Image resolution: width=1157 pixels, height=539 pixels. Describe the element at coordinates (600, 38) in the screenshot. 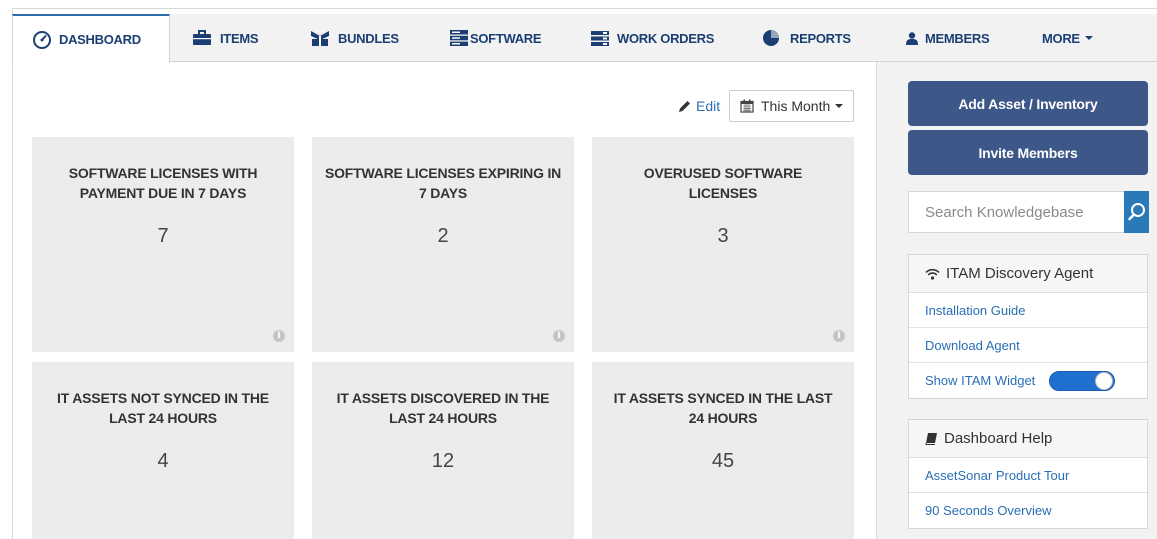

I see `work-orders-icon` at that location.